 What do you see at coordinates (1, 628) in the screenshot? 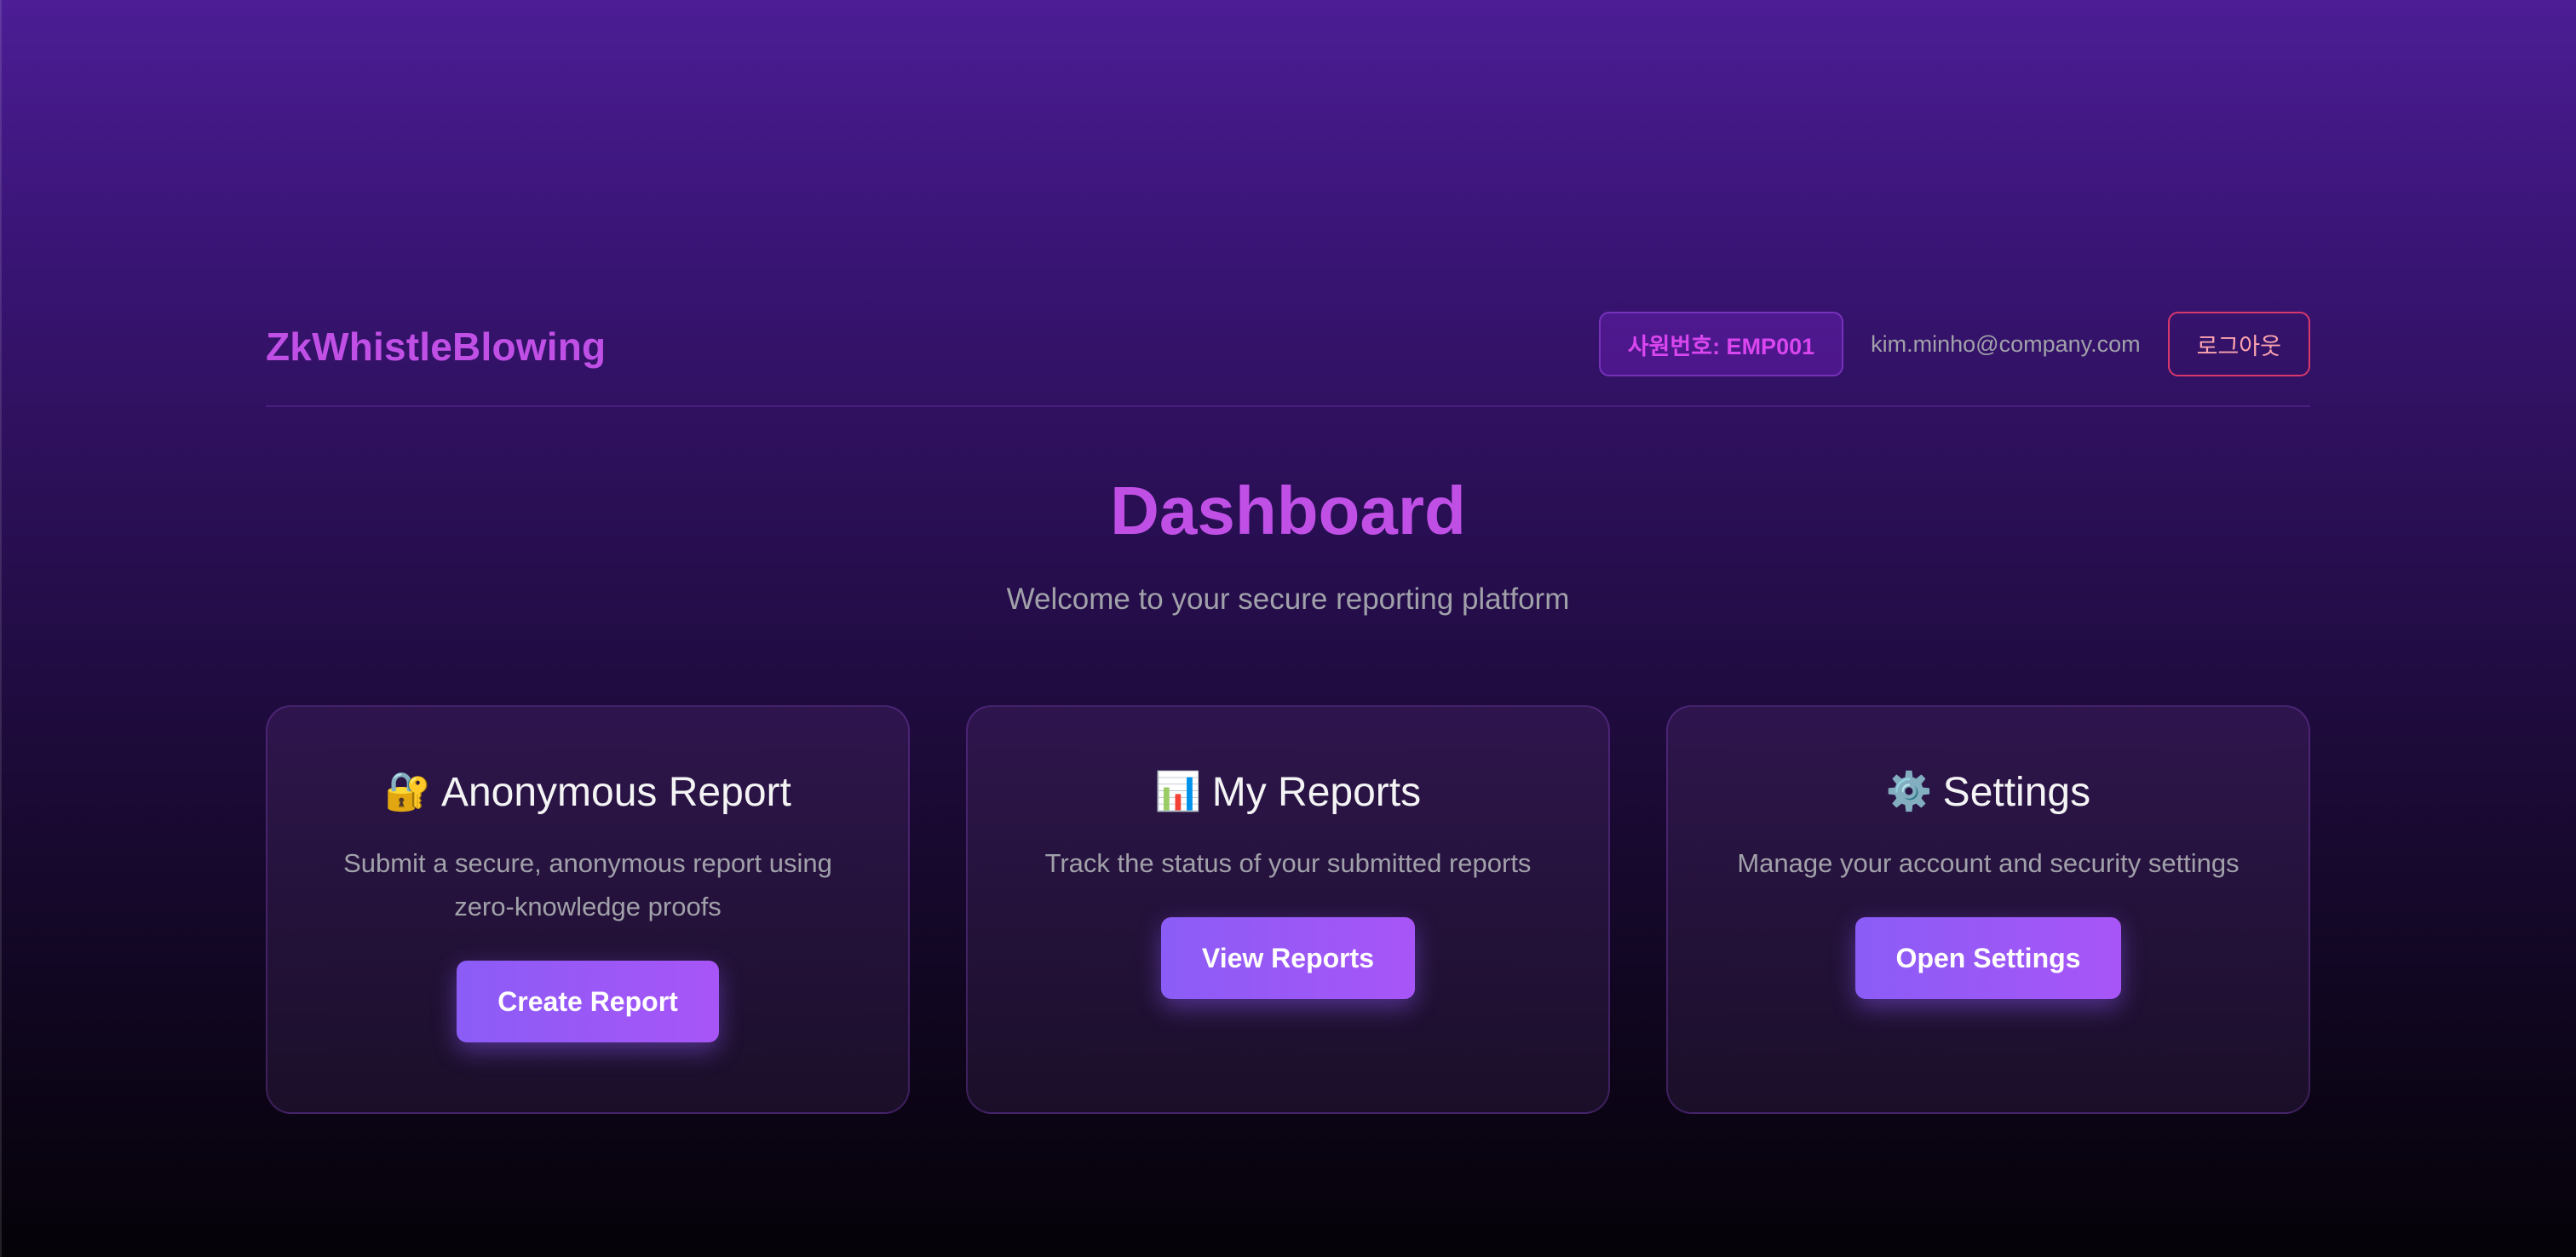
I see `page-edge` at bounding box center [1, 628].